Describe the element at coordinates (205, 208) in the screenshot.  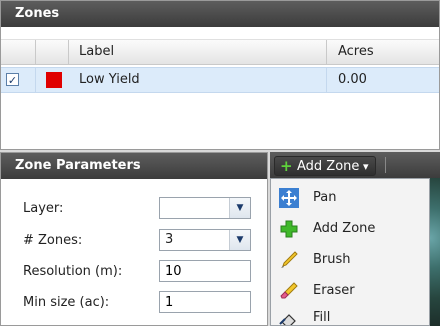
I see `layer-select: ▼` at that location.